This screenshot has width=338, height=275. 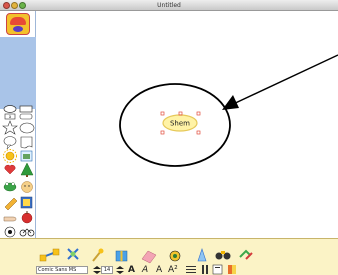 What do you see at coordinates (131, 270) in the screenshot?
I see `bold-button: A` at bounding box center [131, 270].